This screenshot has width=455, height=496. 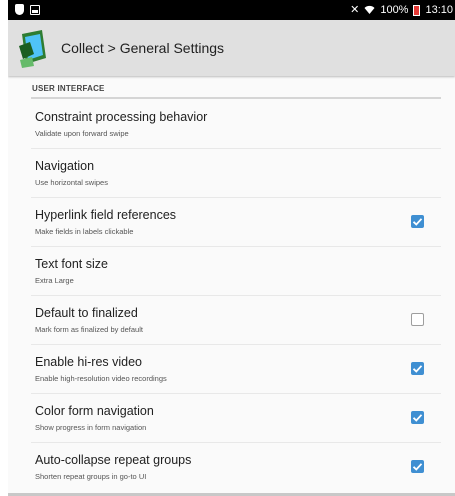 I want to click on wifi-icon, so click(x=369, y=9).